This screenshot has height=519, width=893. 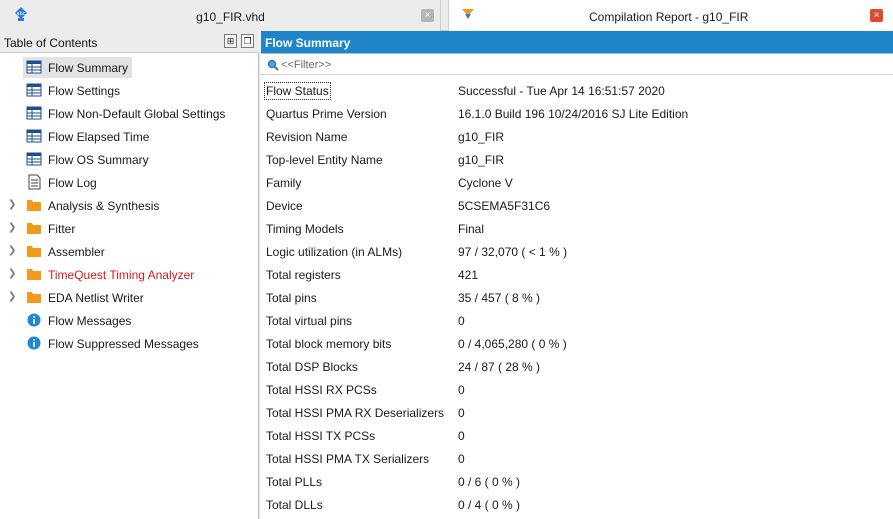 I want to click on tab-title: g10_FIR.vhd, so click(x=230, y=17).